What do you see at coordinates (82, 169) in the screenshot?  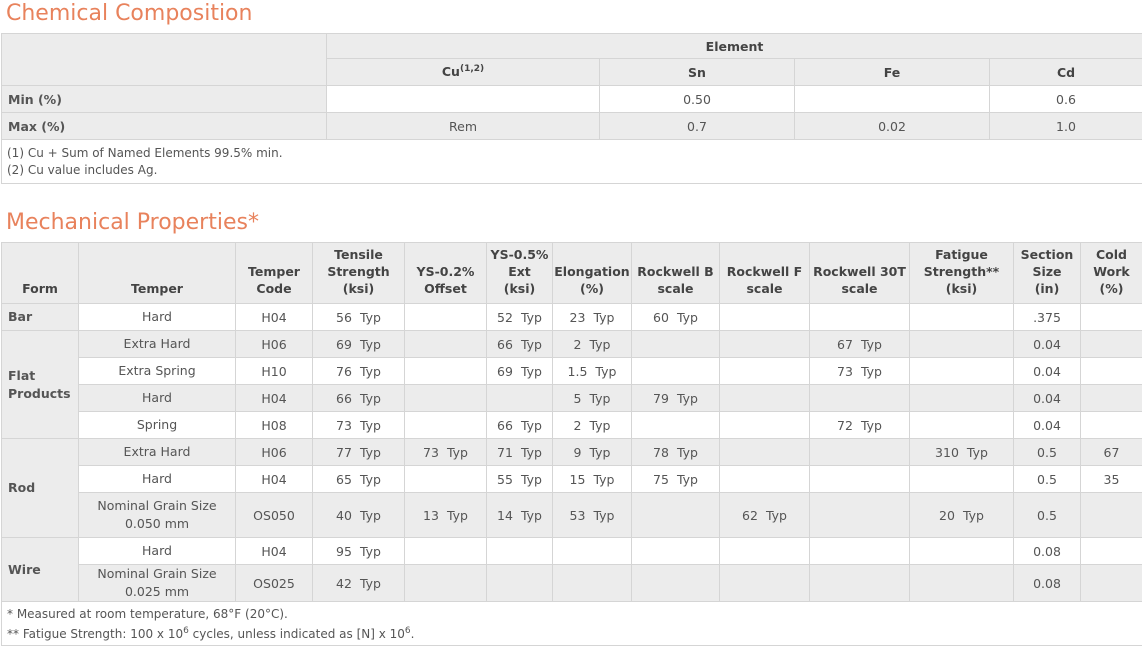 I see `footnote: (2) Cu value includes Ag.` at bounding box center [82, 169].